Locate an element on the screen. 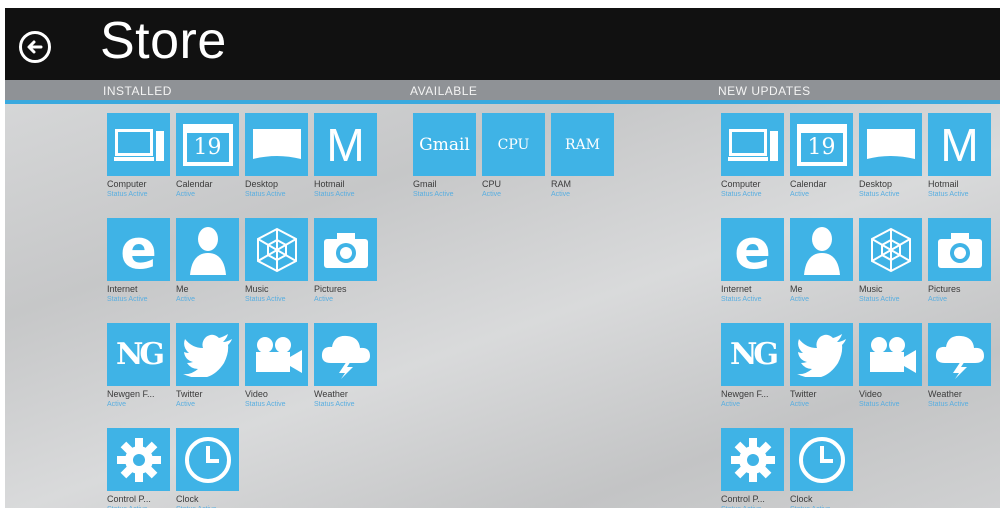  group-label-installed: INSTALLED is located at coordinates (137, 91).